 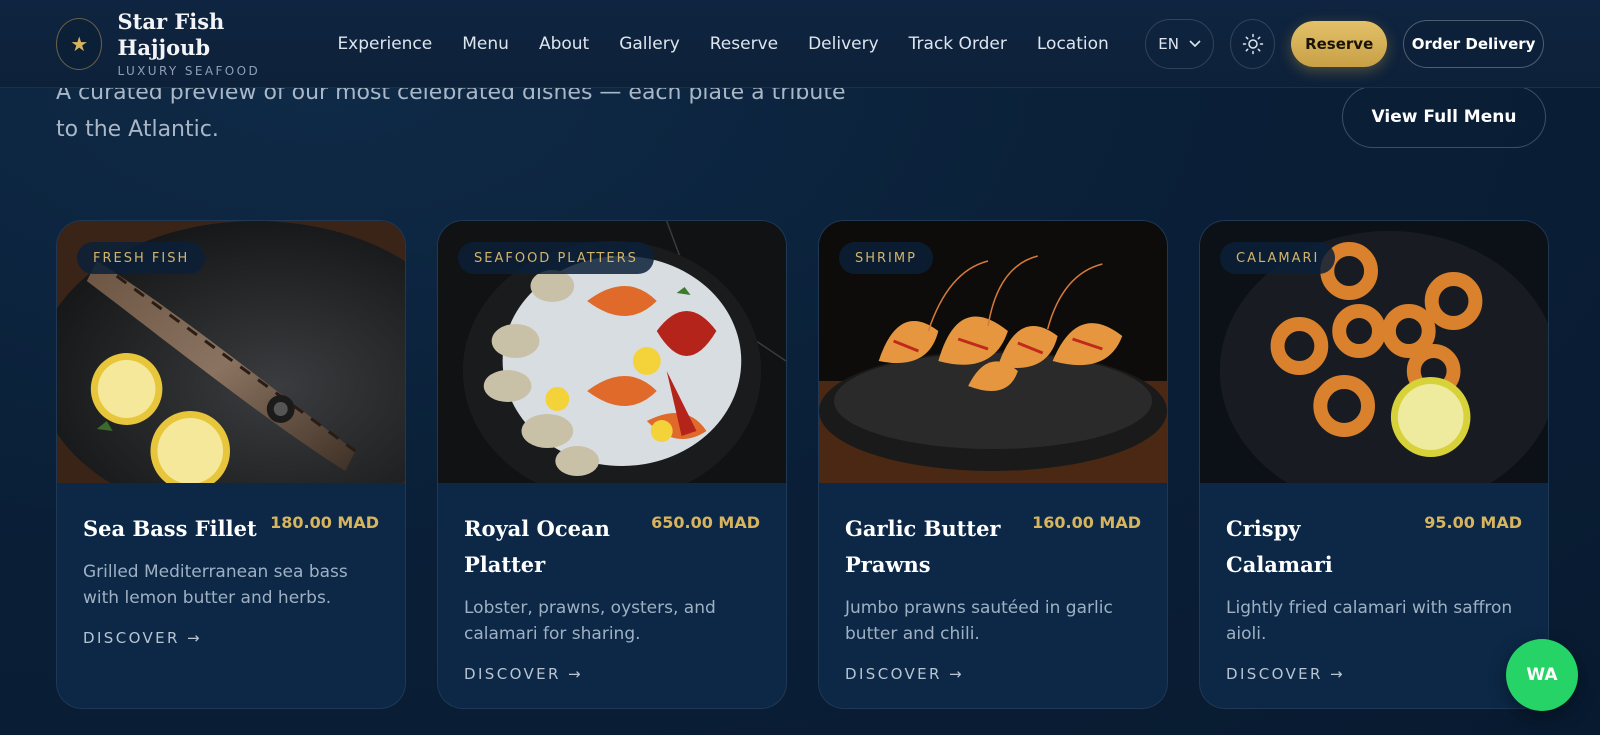 I want to click on dish-title: Garlic Butter Prawns, so click(x=923, y=546).